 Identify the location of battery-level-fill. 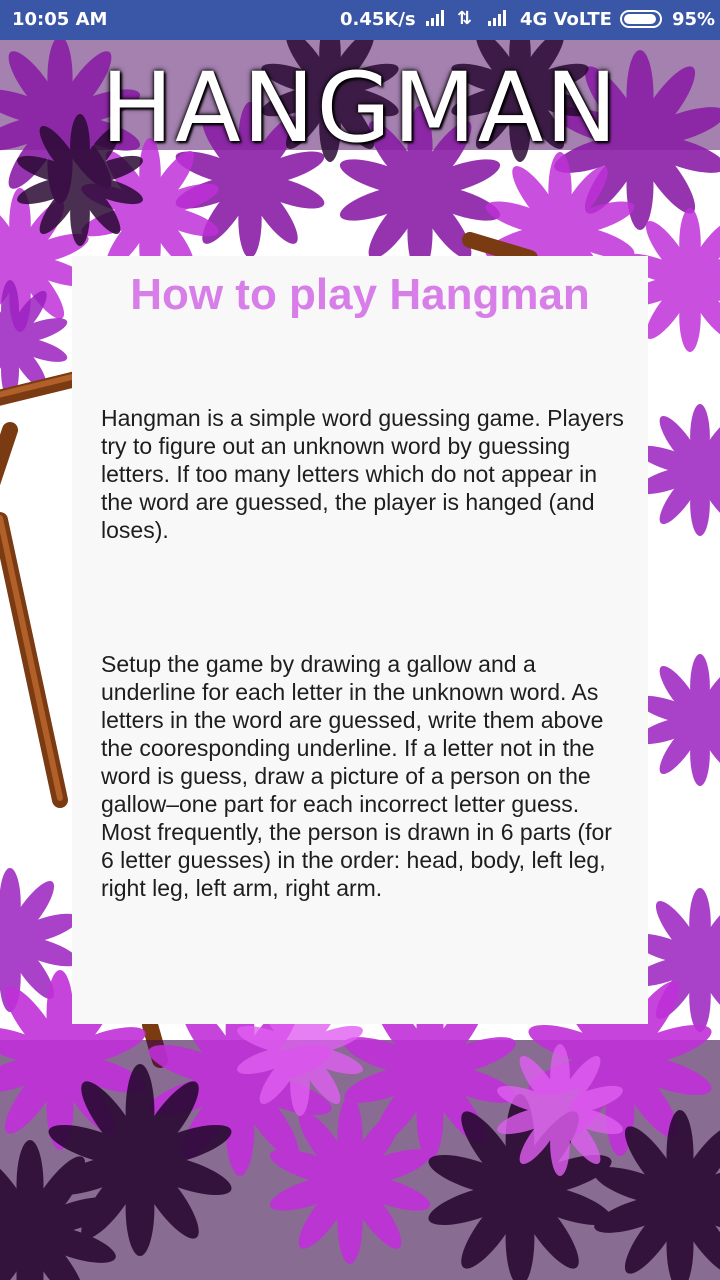
(640, 19).